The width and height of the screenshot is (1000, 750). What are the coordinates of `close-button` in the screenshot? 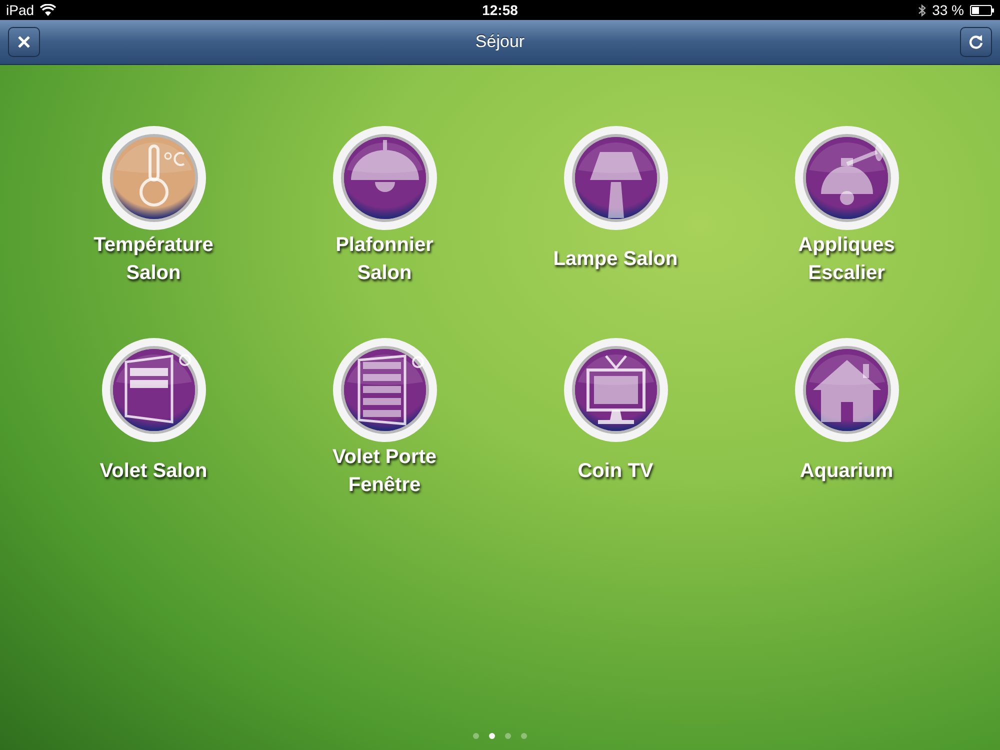 It's located at (24, 42).